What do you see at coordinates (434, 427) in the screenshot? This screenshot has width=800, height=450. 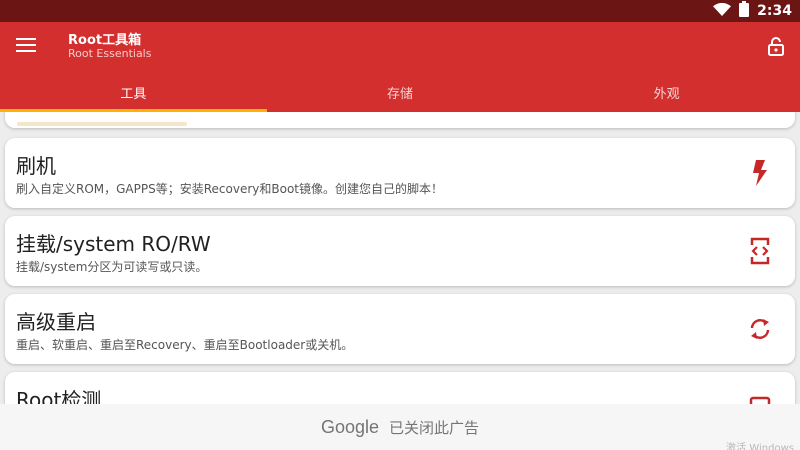 I see `ad-closed-text: 已关闭此广告` at bounding box center [434, 427].